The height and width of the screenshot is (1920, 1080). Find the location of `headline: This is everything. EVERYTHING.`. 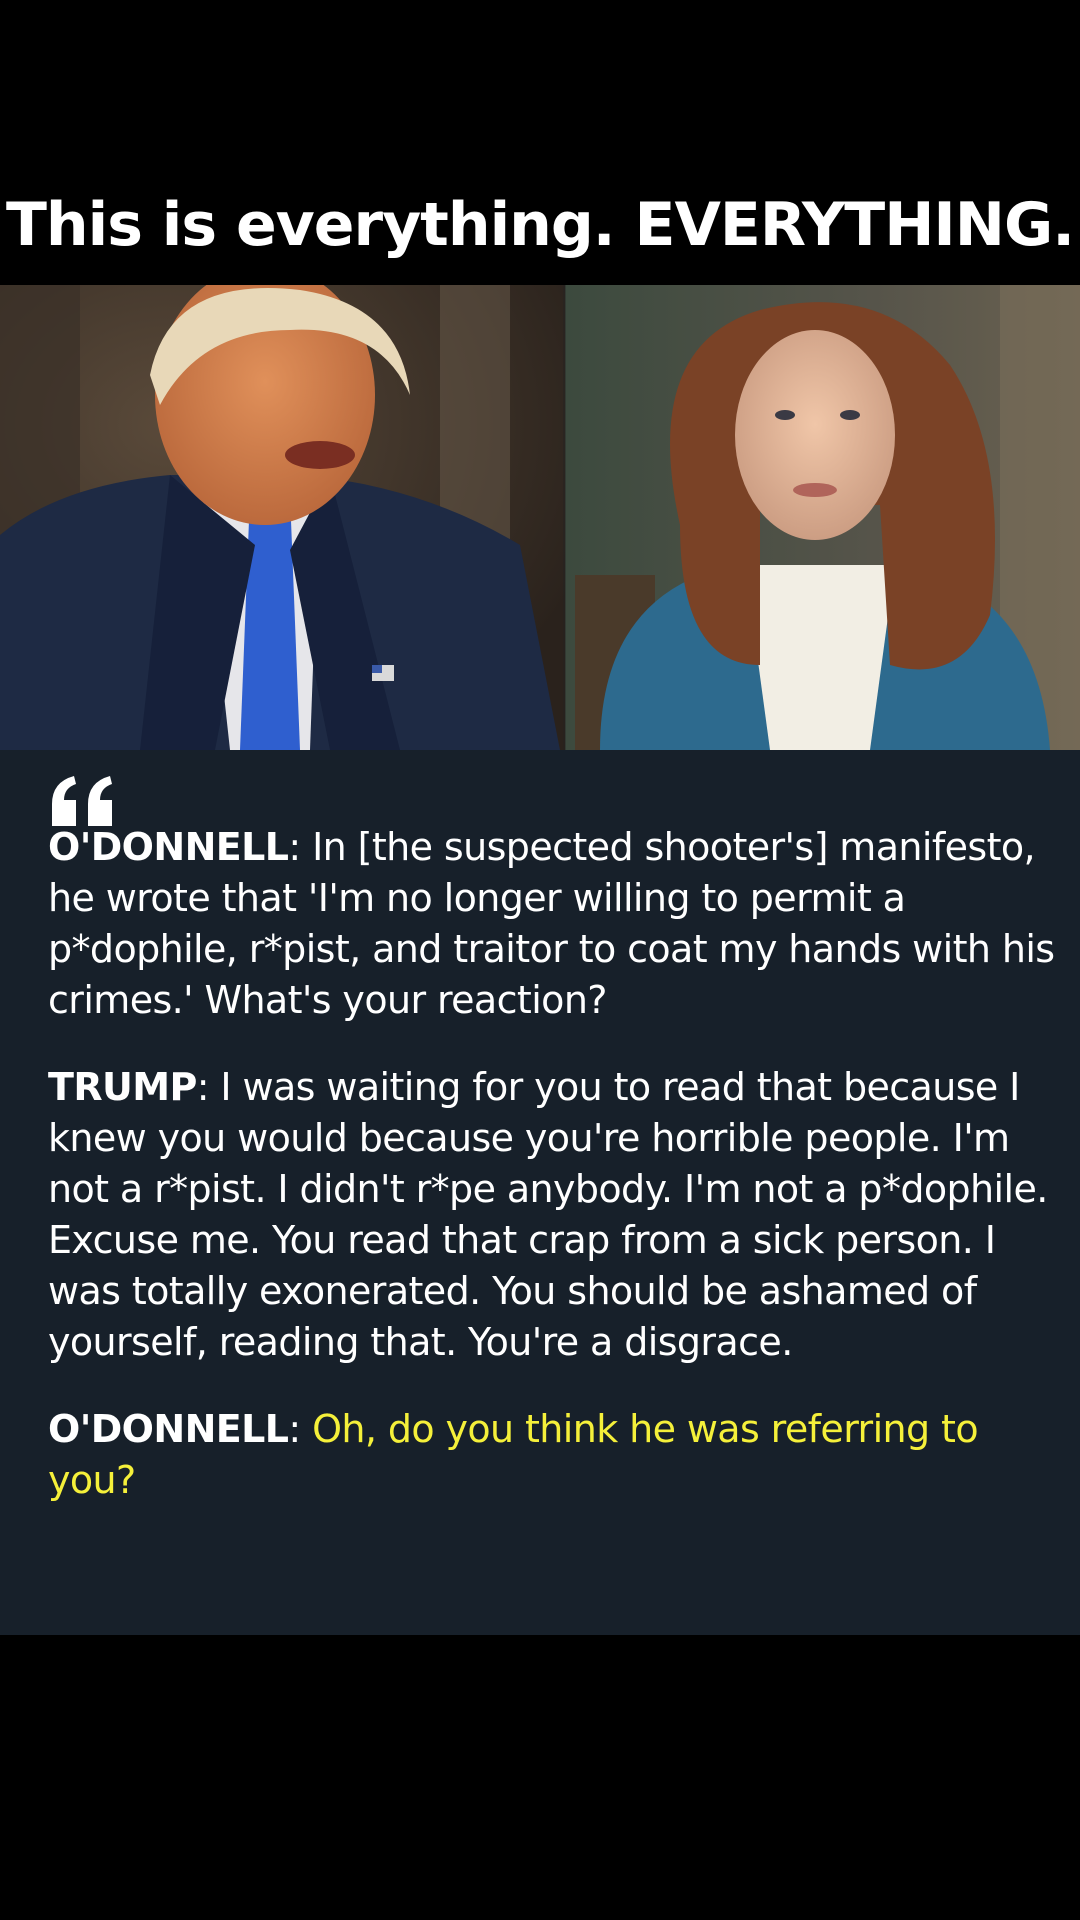

headline: This is everything. EVERYTHING. is located at coordinates (540, 225).